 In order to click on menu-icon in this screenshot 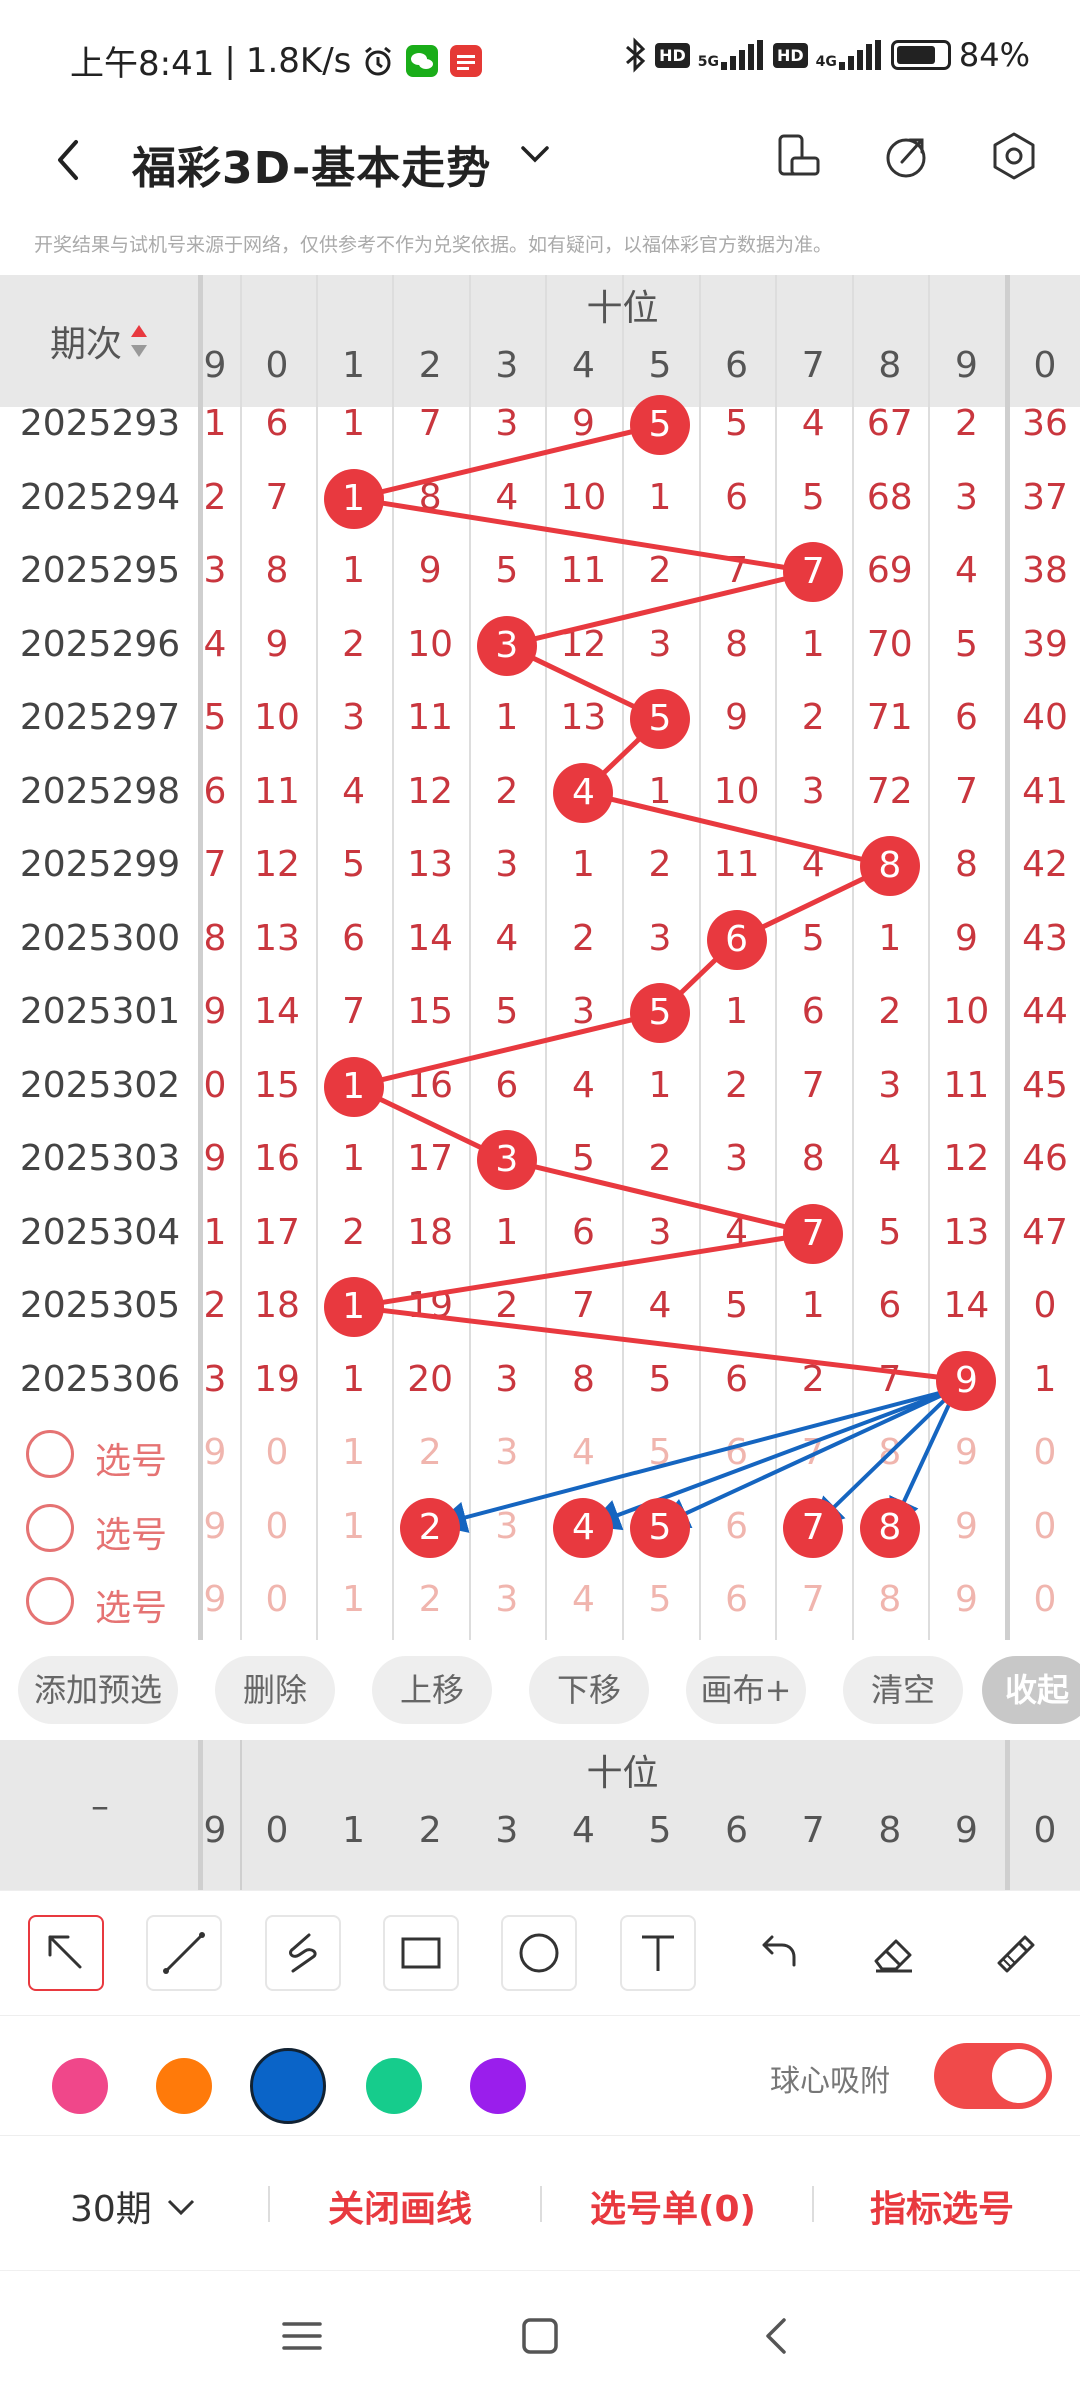, I will do `click(302, 2336)`.